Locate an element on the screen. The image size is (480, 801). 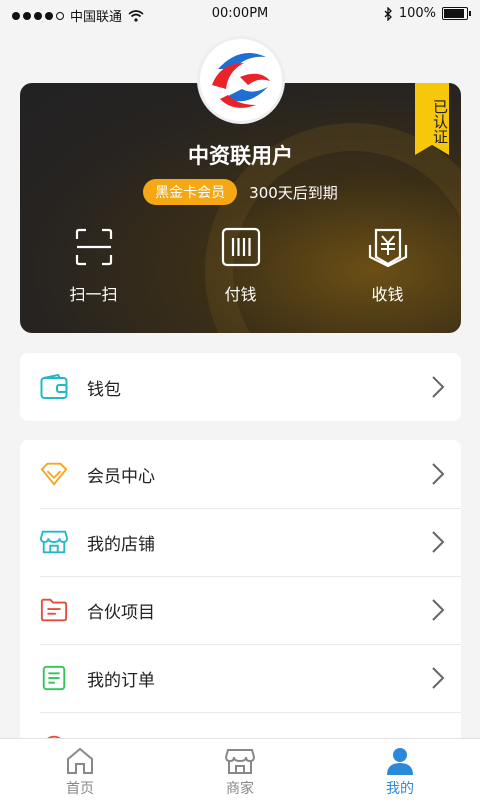
tab-label: 首页 is located at coordinates (80, 789).